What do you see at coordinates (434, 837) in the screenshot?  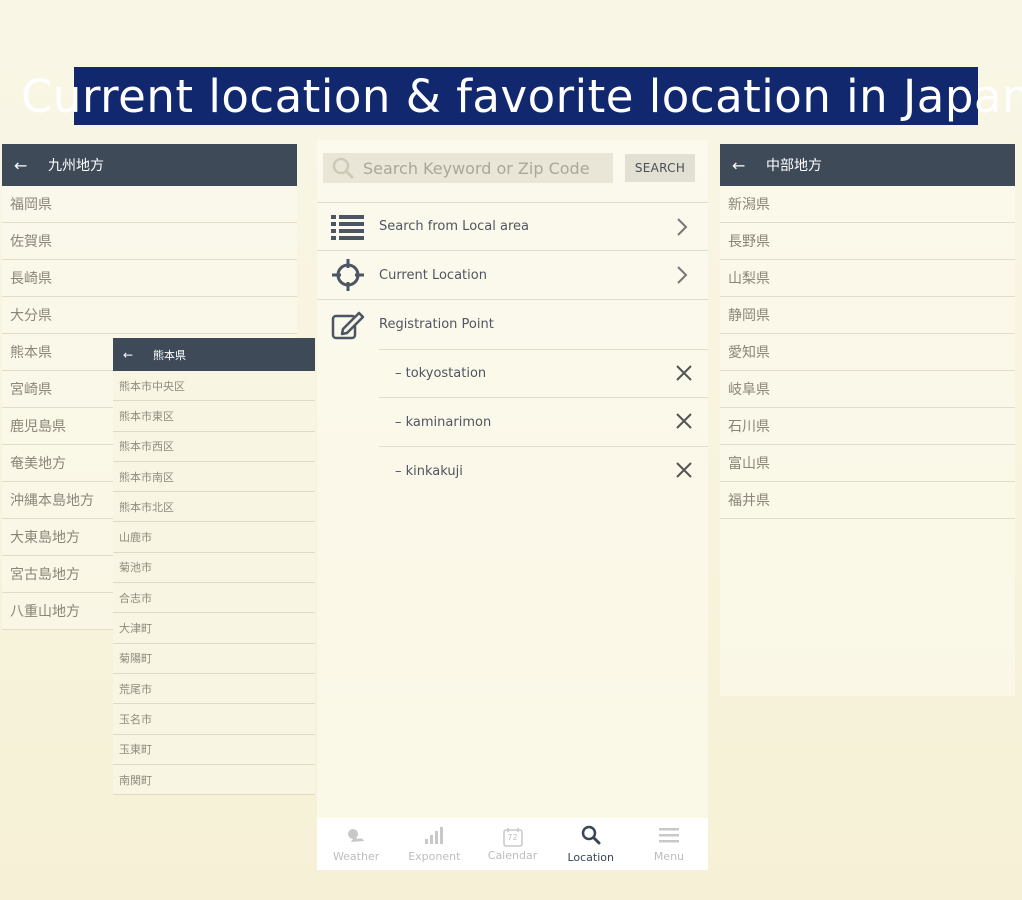 I see `bar-chart-icon` at bounding box center [434, 837].